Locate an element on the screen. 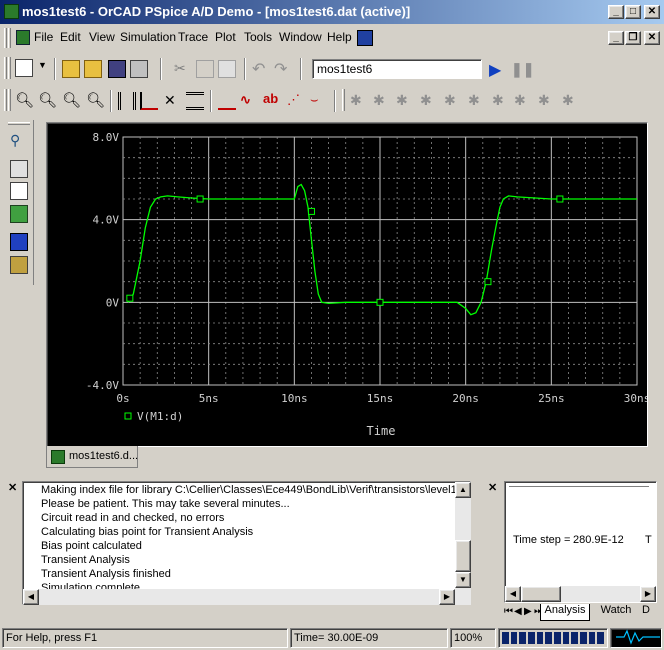  mark-data-points-icon: ⋰ is located at coordinates (296, 101).